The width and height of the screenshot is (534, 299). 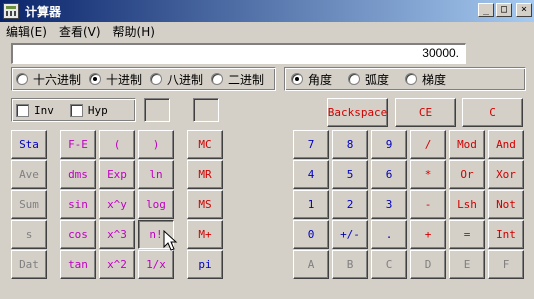 I want to click on mc-button: MC, so click(x=205, y=144).